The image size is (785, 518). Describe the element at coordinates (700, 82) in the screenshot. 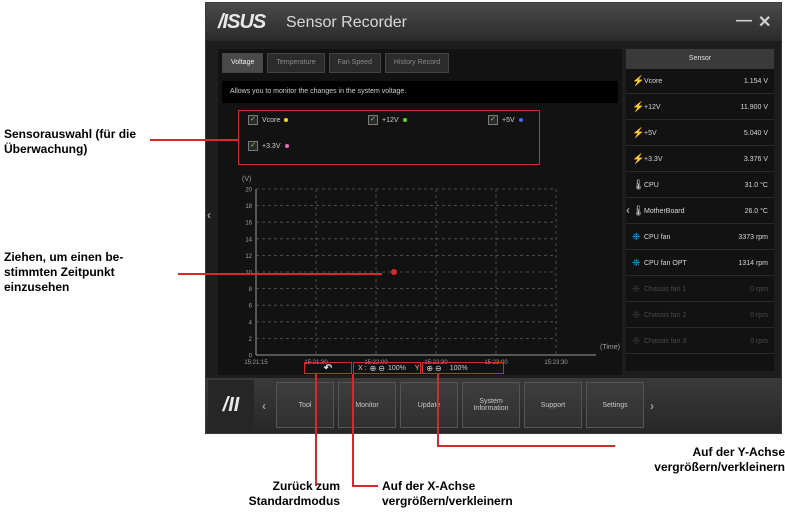

I see `sensor-row: ⚡ Vcore 1.154 V` at that location.